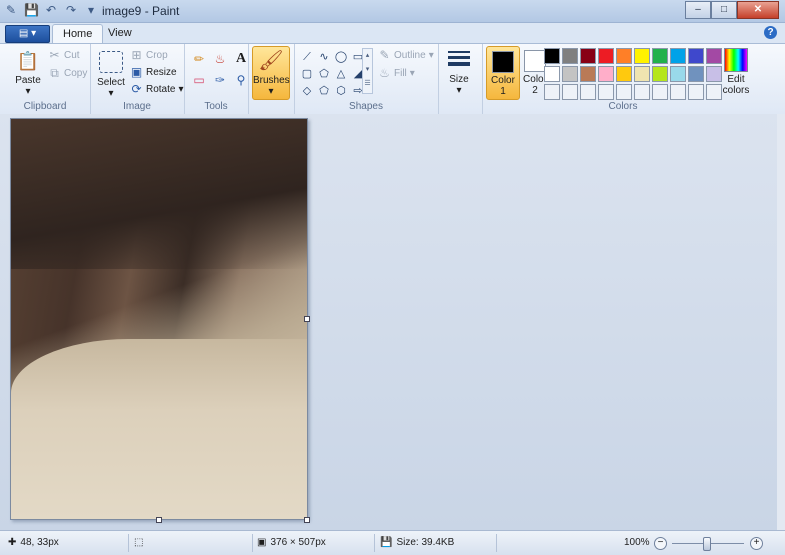  Describe the element at coordinates (220, 80) in the screenshot. I see `color-picker-icon: ✑` at that location.